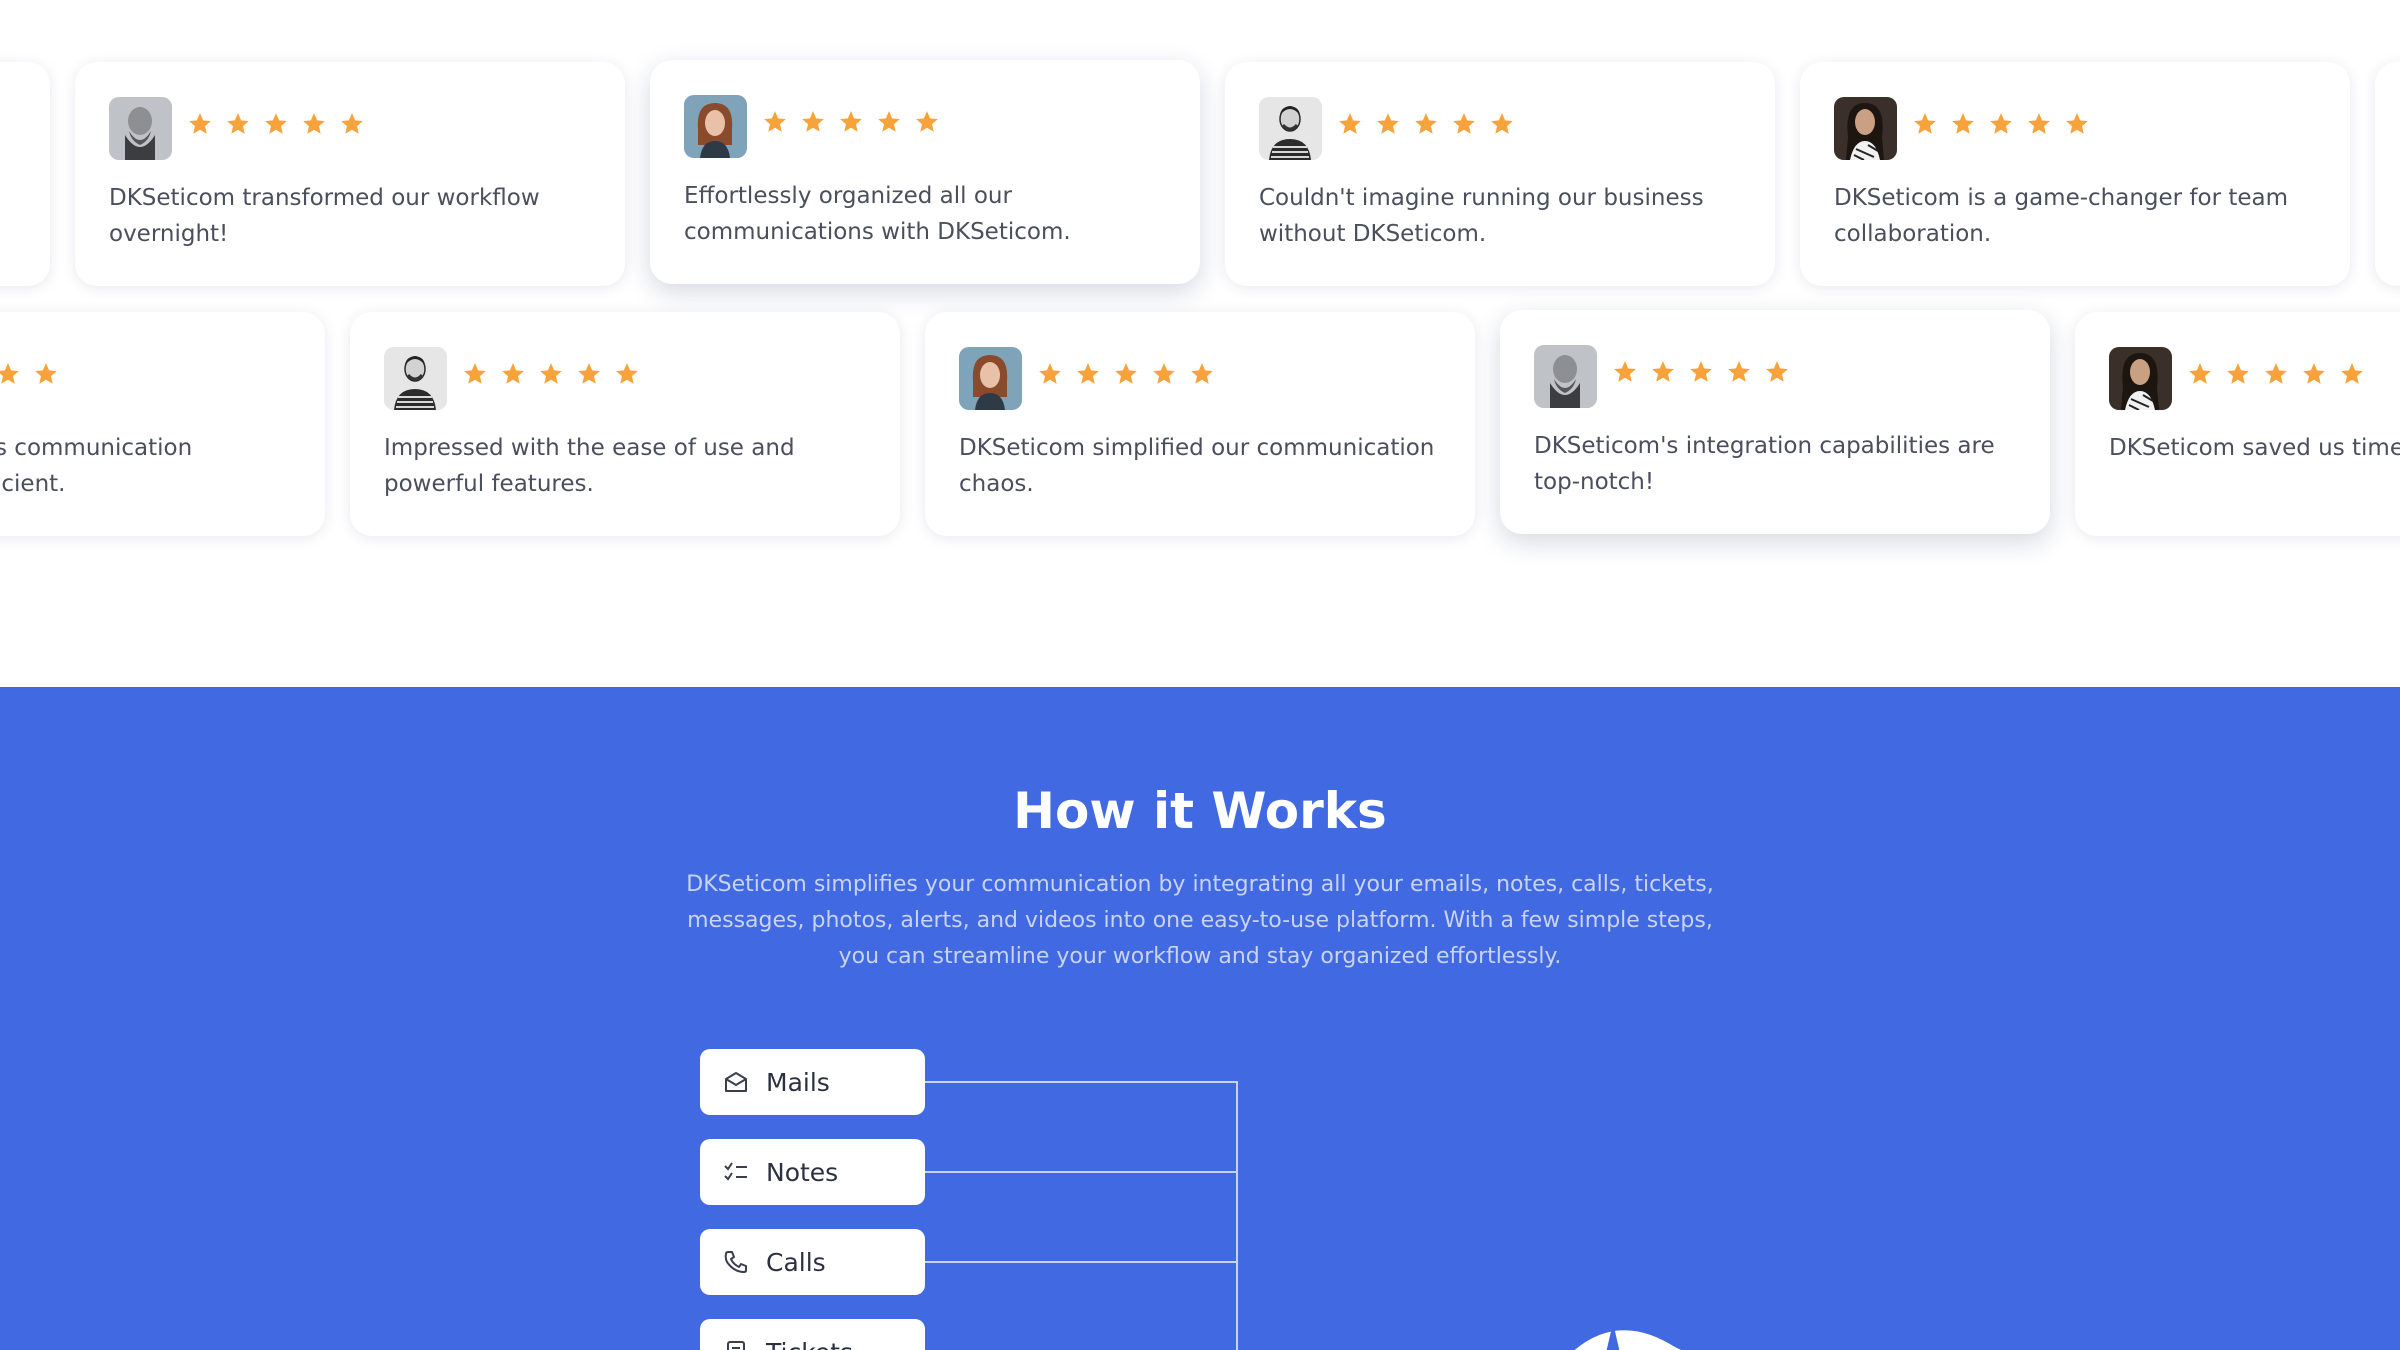 This screenshot has width=2400, height=1350. What do you see at coordinates (736, 1082) in the screenshot?
I see `envelope-icon` at bounding box center [736, 1082].